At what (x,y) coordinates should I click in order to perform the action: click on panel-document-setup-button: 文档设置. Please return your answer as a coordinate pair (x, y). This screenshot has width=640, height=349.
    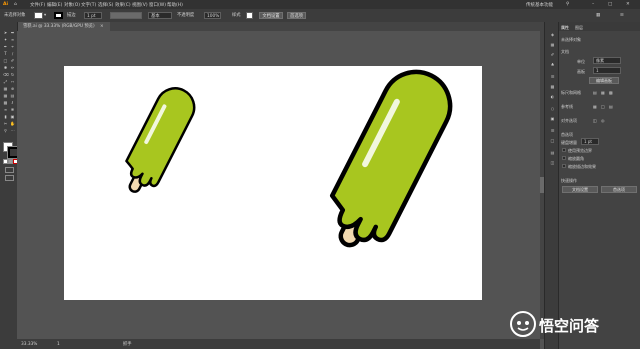
    Looking at the image, I should click on (580, 189).